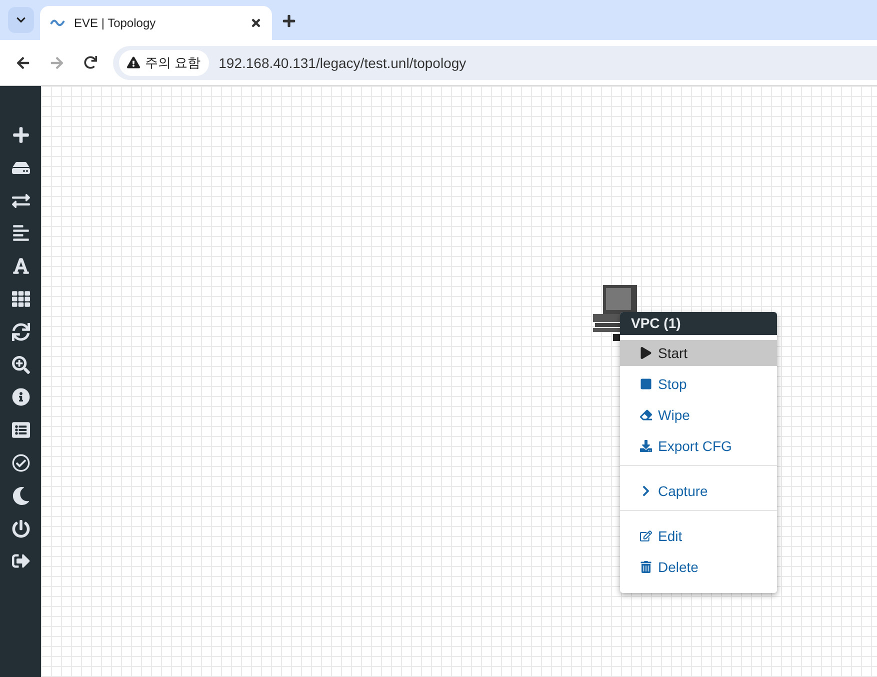 The height and width of the screenshot is (677, 877). I want to click on url-text: 192.168.40.131/legacy/test.unl/topology, so click(342, 62).